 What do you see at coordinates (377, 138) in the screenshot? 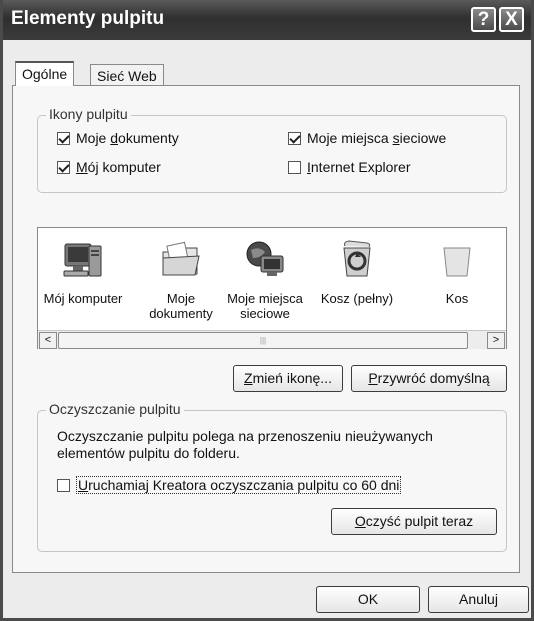
I see `checkbox-label: Moje miejsca sieciowe` at bounding box center [377, 138].